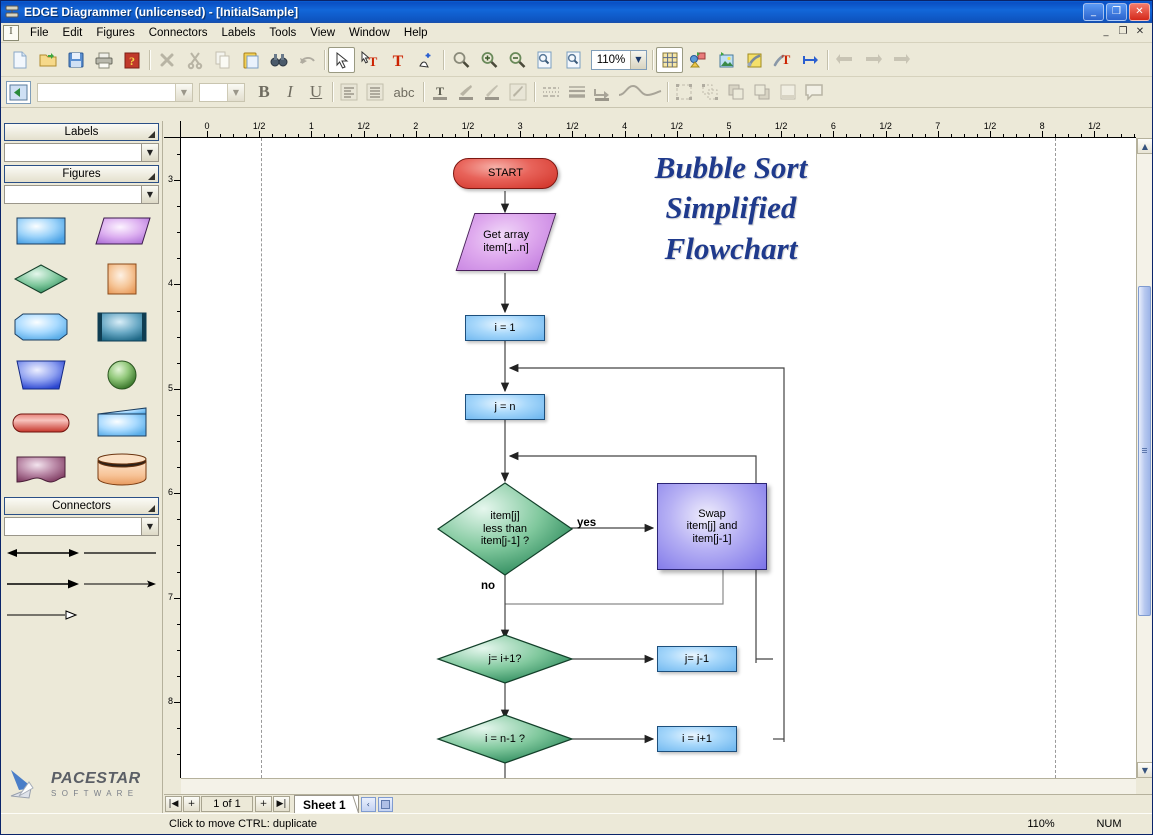 Image resolution: width=1153 pixels, height=835 pixels. Describe the element at coordinates (697, 60) in the screenshot. I see `figure-properties-icon` at that location.